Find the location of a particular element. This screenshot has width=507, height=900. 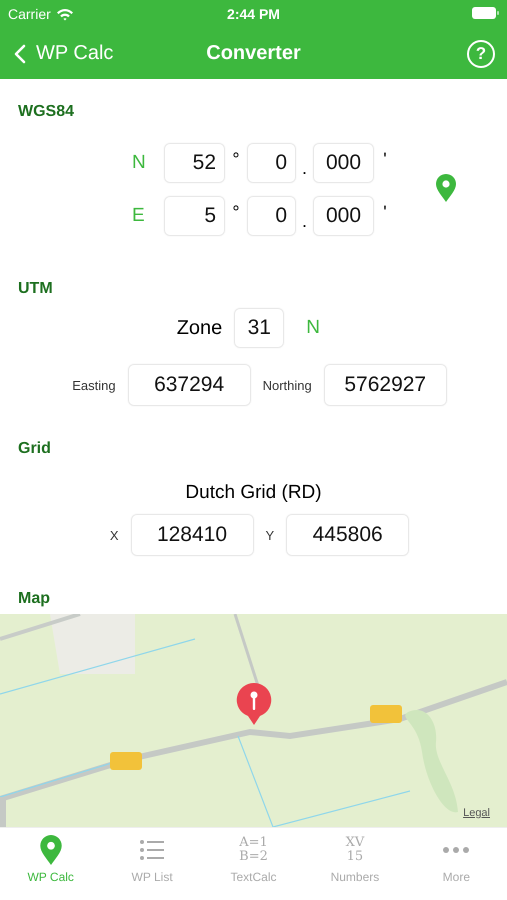

back-chevron-icon is located at coordinates (20, 54).